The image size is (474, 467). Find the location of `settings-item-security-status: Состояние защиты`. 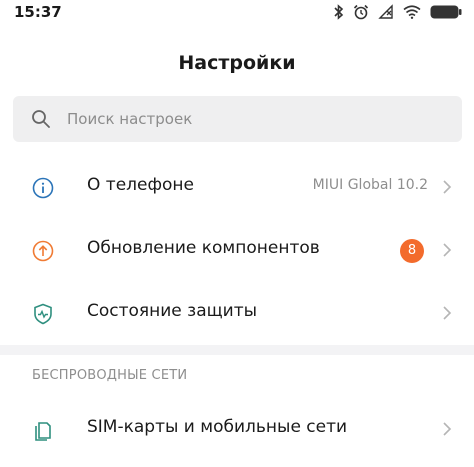

settings-item-security-status: Состояние защиты is located at coordinates (237, 313).